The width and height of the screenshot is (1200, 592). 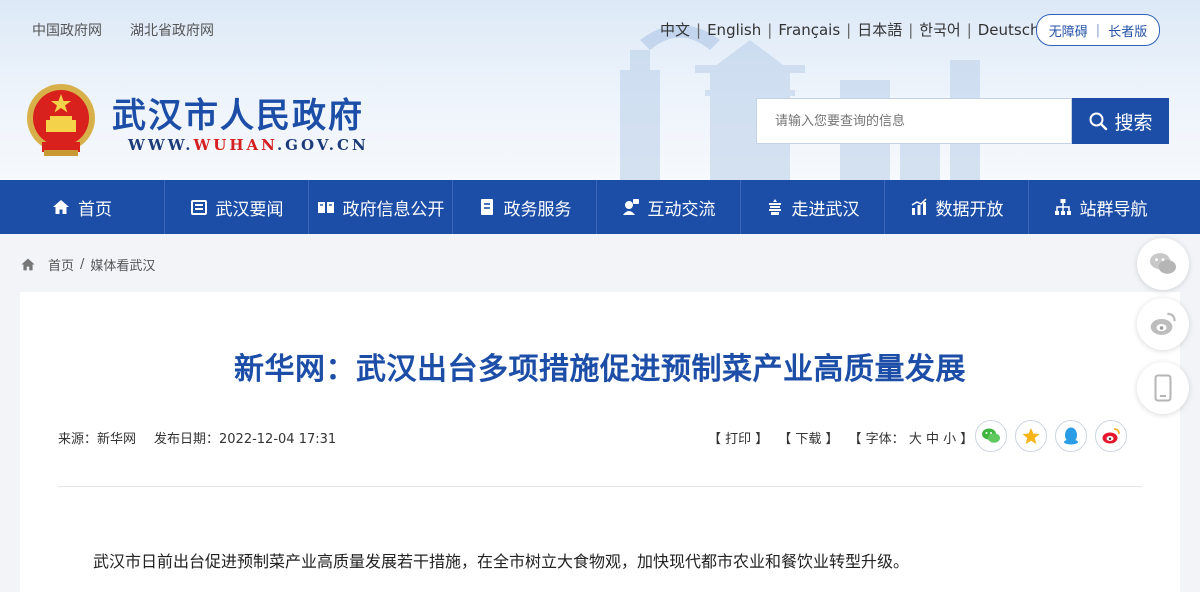 I want to click on qq-icon, so click(x=1071, y=436).